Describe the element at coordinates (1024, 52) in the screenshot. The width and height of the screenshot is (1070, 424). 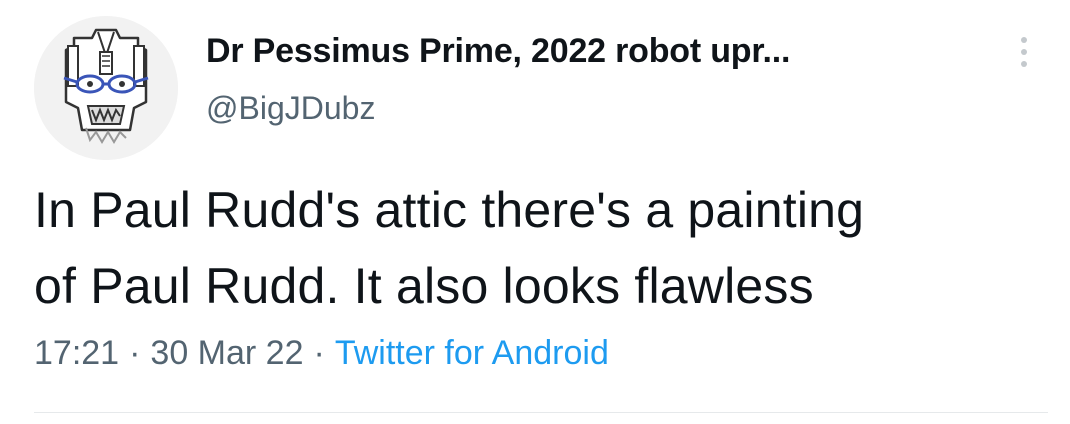
I see `more-options-button` at that location.